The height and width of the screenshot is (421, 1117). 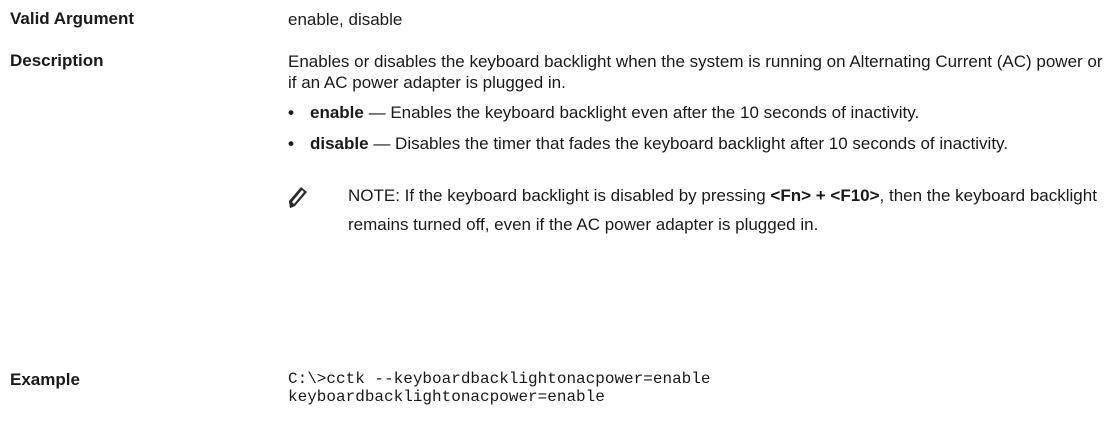 I want to click on note-prefix: NOTE:, so click(x=374, y=195).